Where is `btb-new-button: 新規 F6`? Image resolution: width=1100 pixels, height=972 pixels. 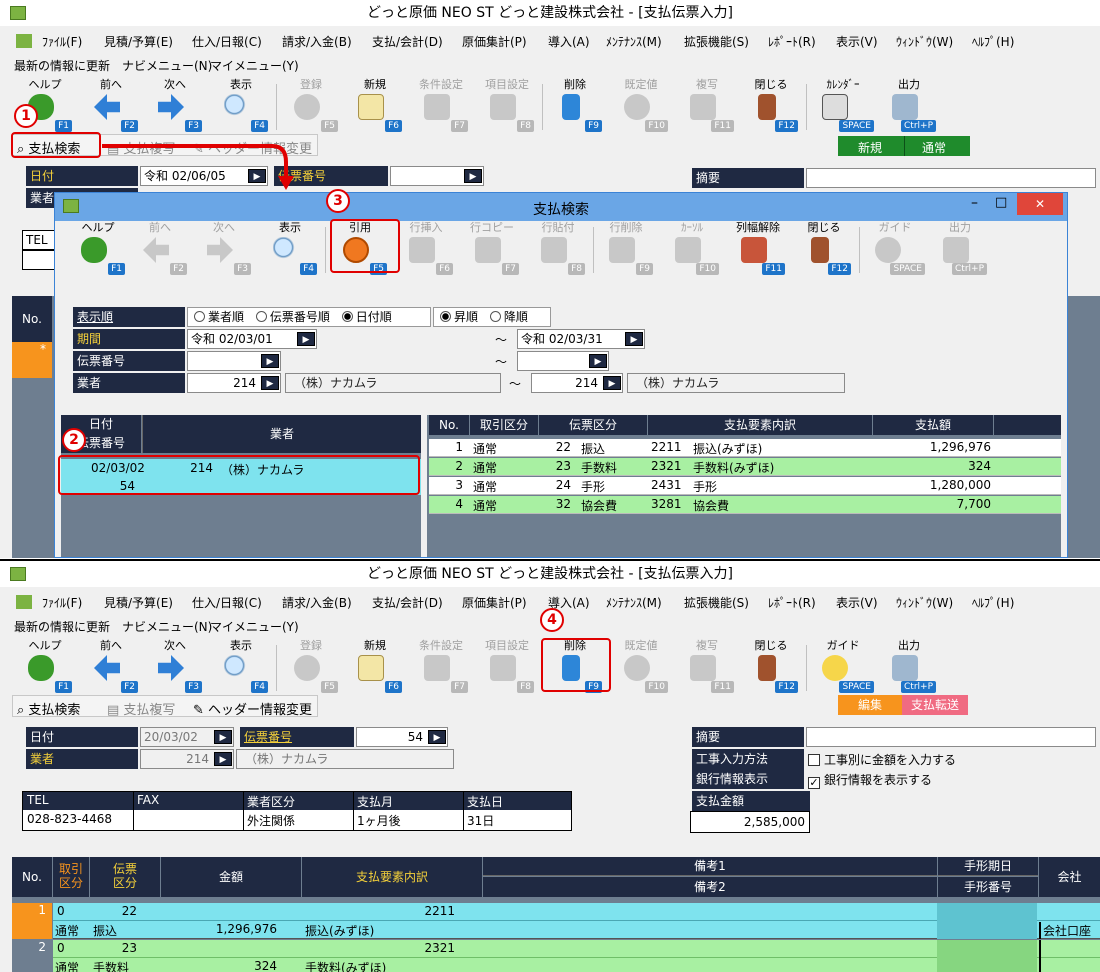 btb-new-button: 新規 F6 is located at coordinates (375, 667).